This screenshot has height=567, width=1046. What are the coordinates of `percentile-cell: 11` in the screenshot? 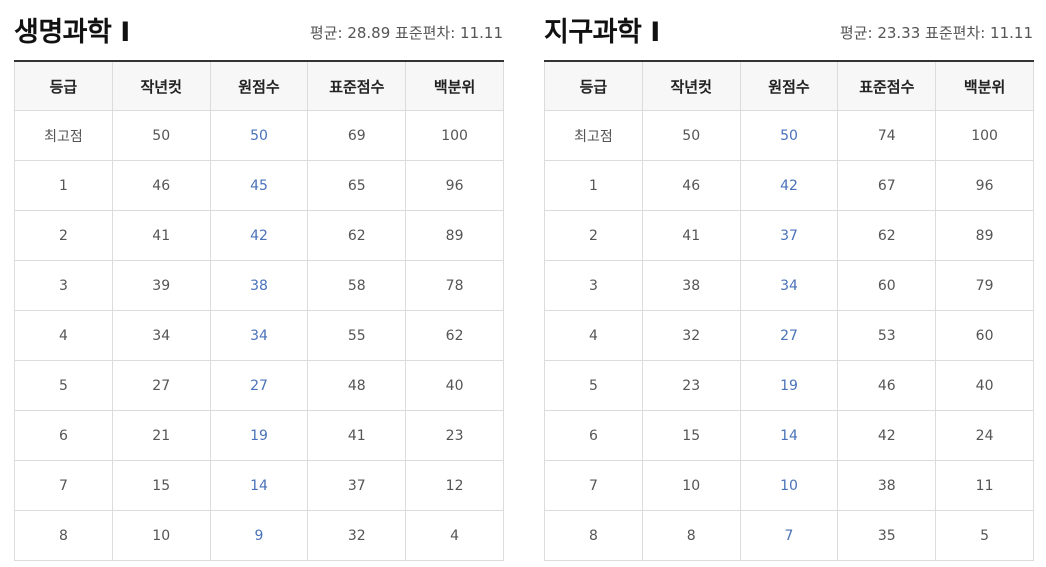 It's located at (984, 485).